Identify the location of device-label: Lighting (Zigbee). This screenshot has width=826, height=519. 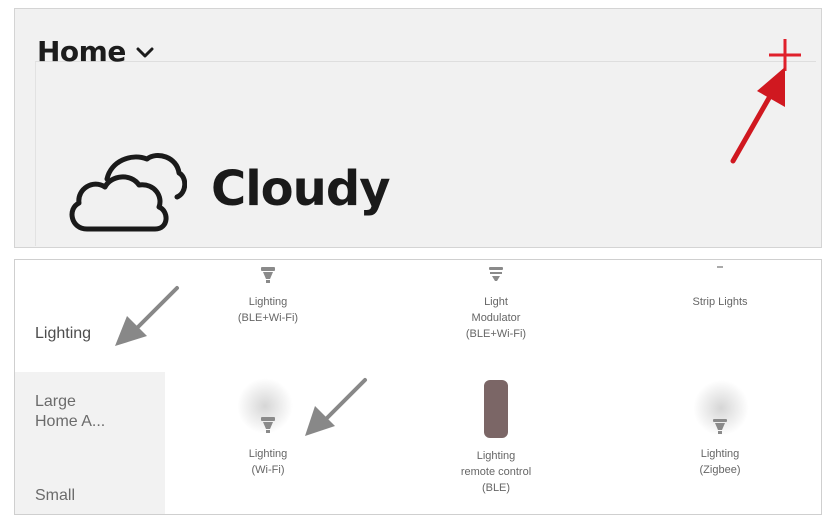
(720, 462).